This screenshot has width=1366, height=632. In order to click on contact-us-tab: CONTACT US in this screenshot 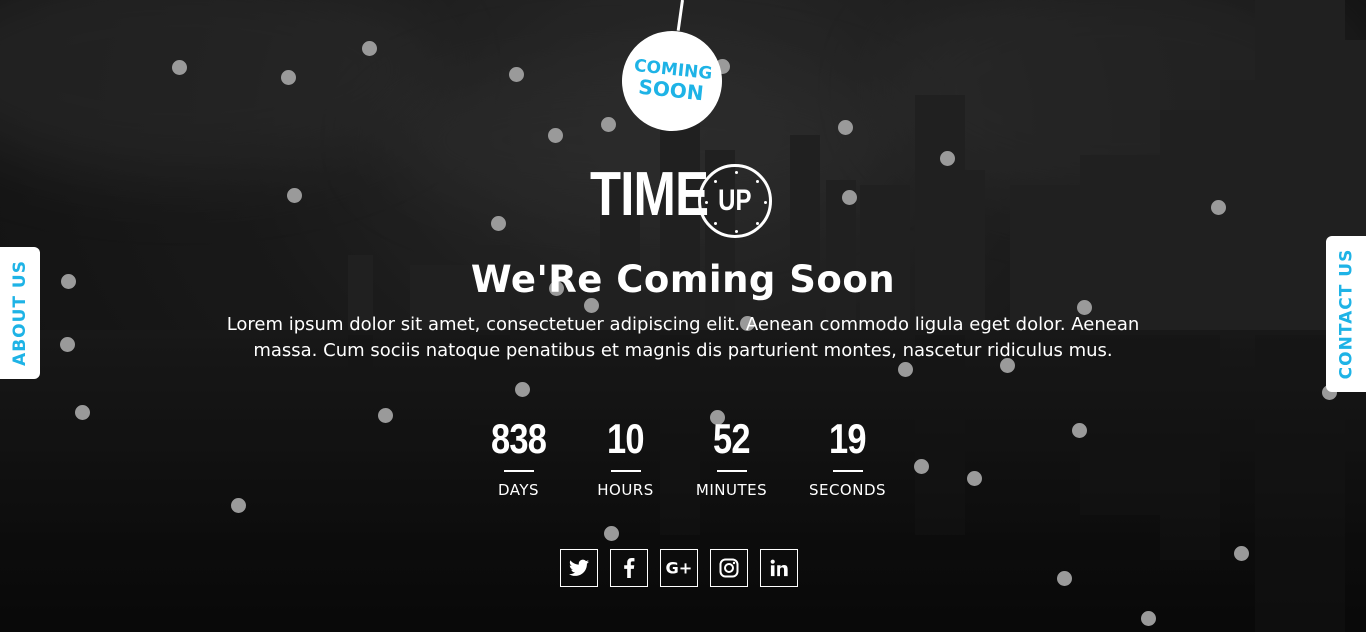, I will do `click(1346, 314)`.